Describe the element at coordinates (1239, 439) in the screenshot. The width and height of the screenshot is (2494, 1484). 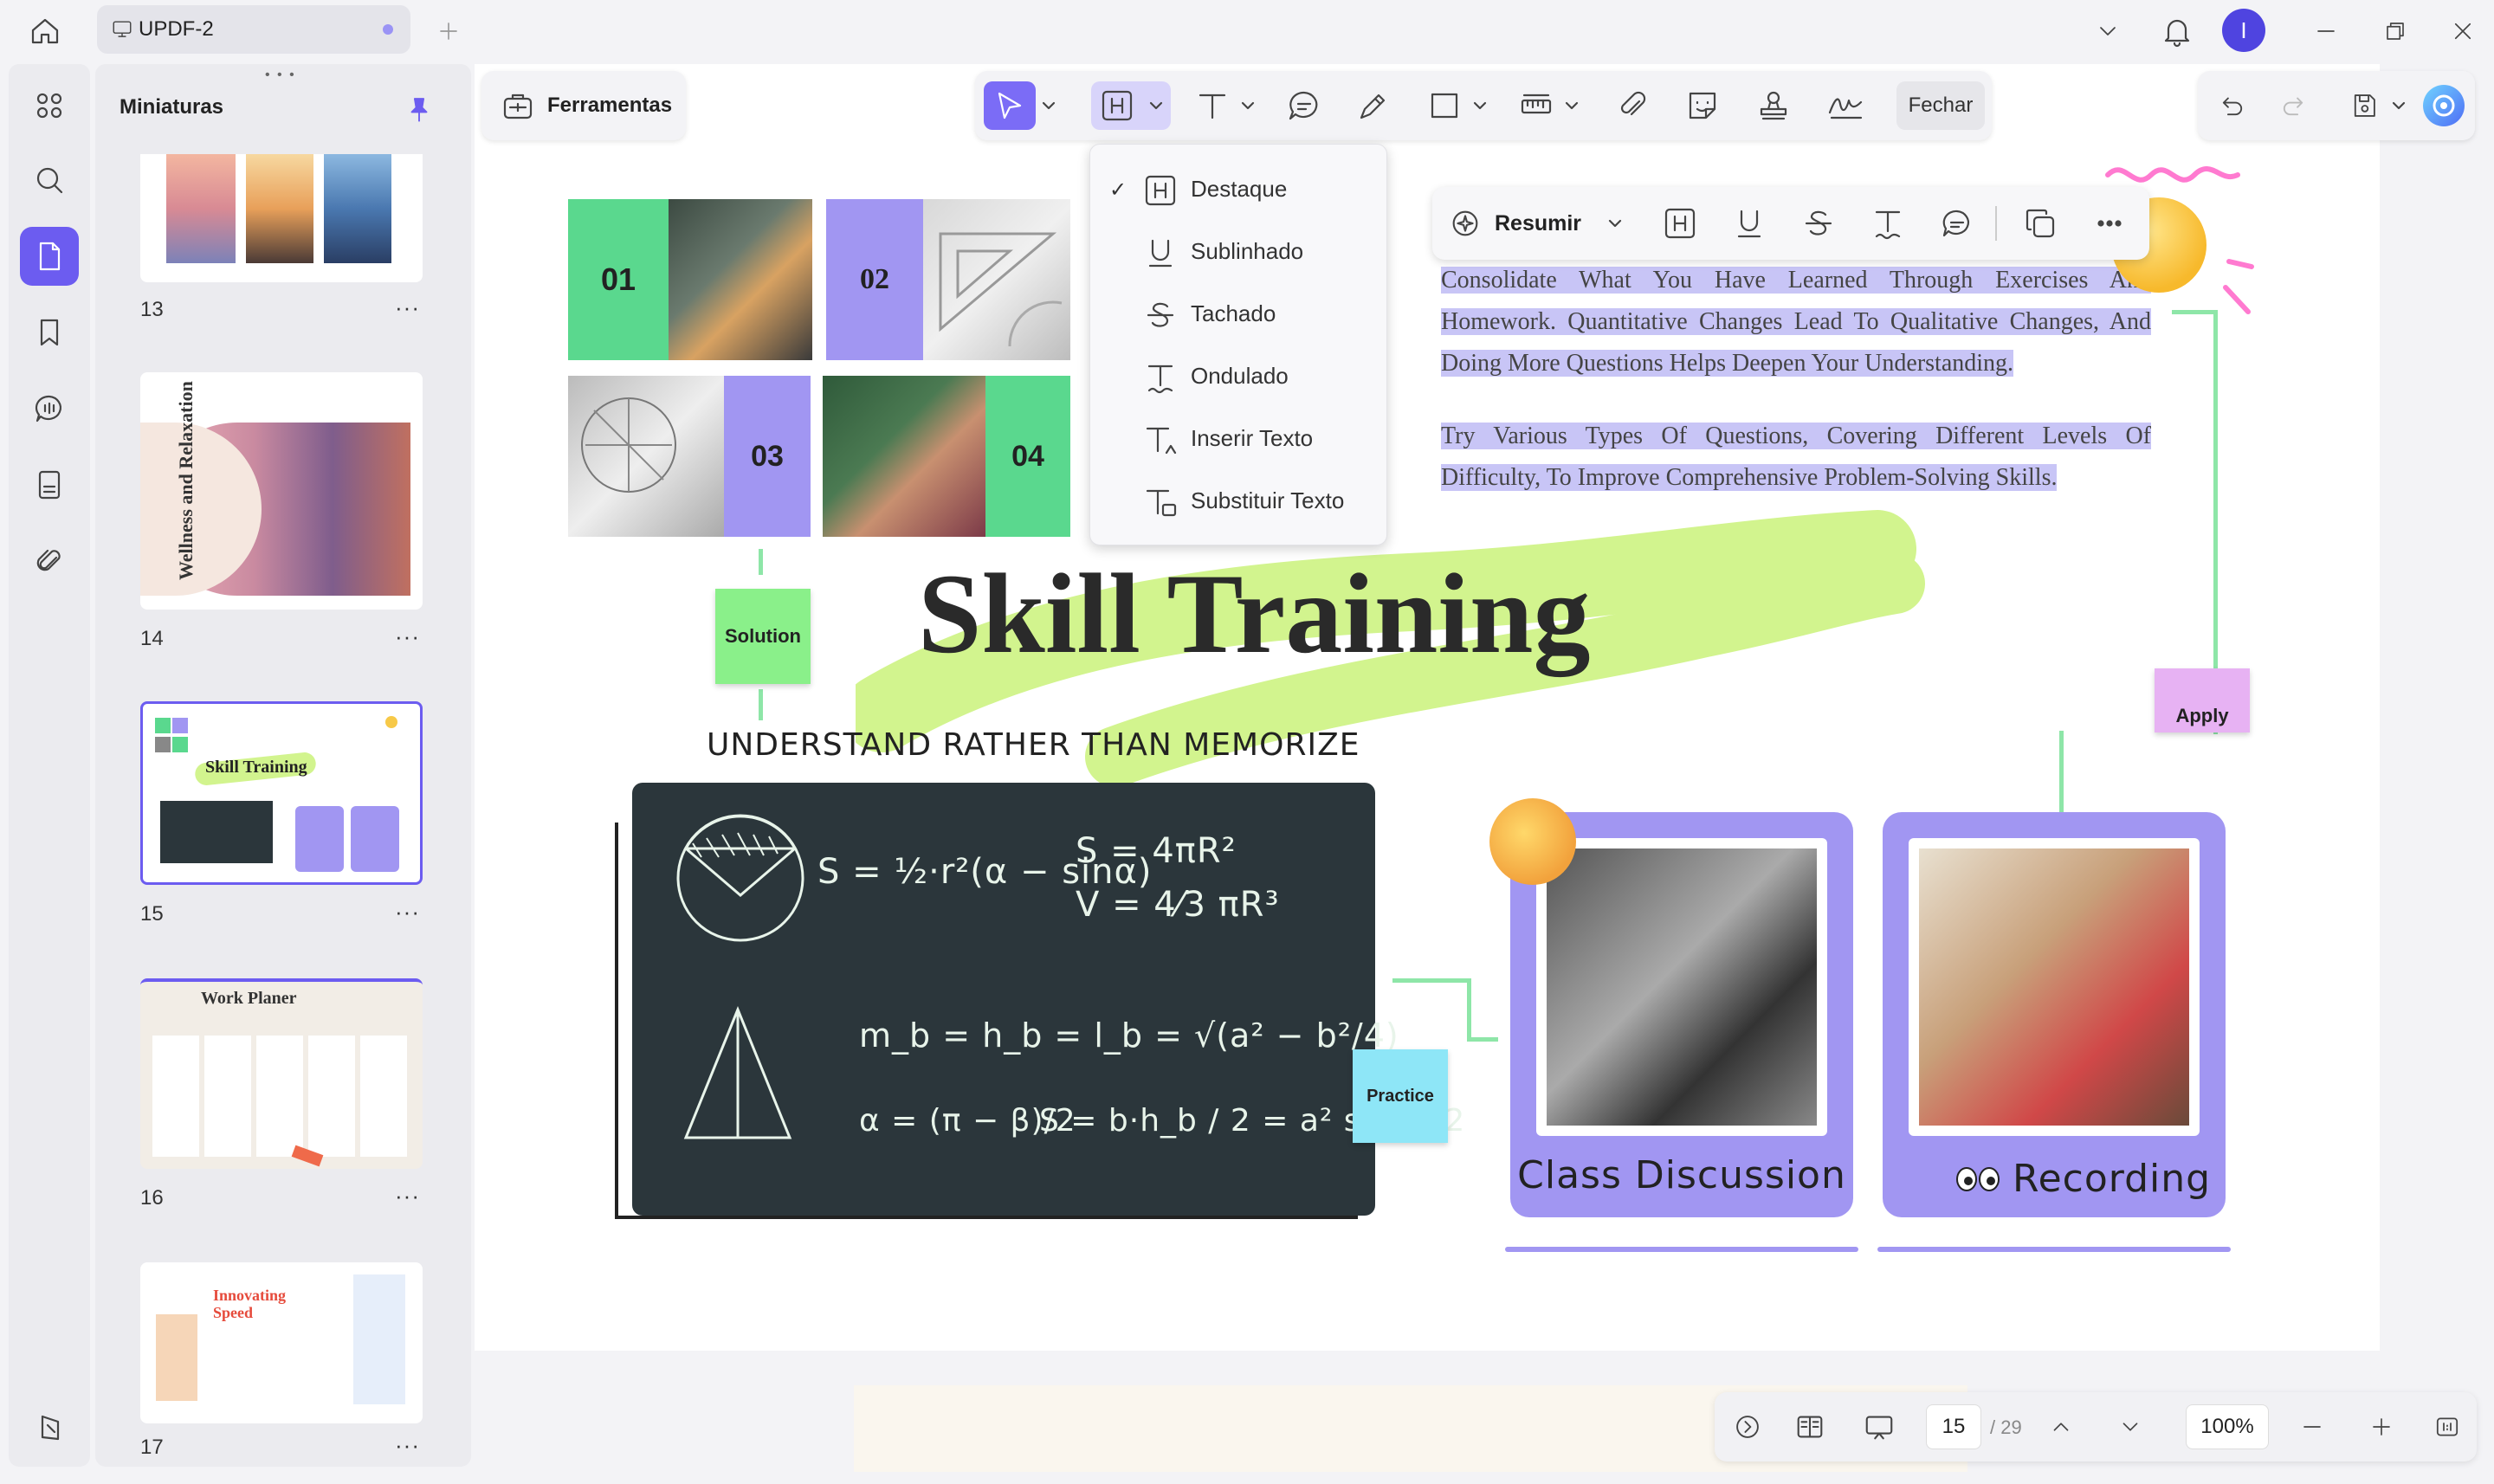
I see `menu-item-inserir-texto: Inserir Texto` at that location.